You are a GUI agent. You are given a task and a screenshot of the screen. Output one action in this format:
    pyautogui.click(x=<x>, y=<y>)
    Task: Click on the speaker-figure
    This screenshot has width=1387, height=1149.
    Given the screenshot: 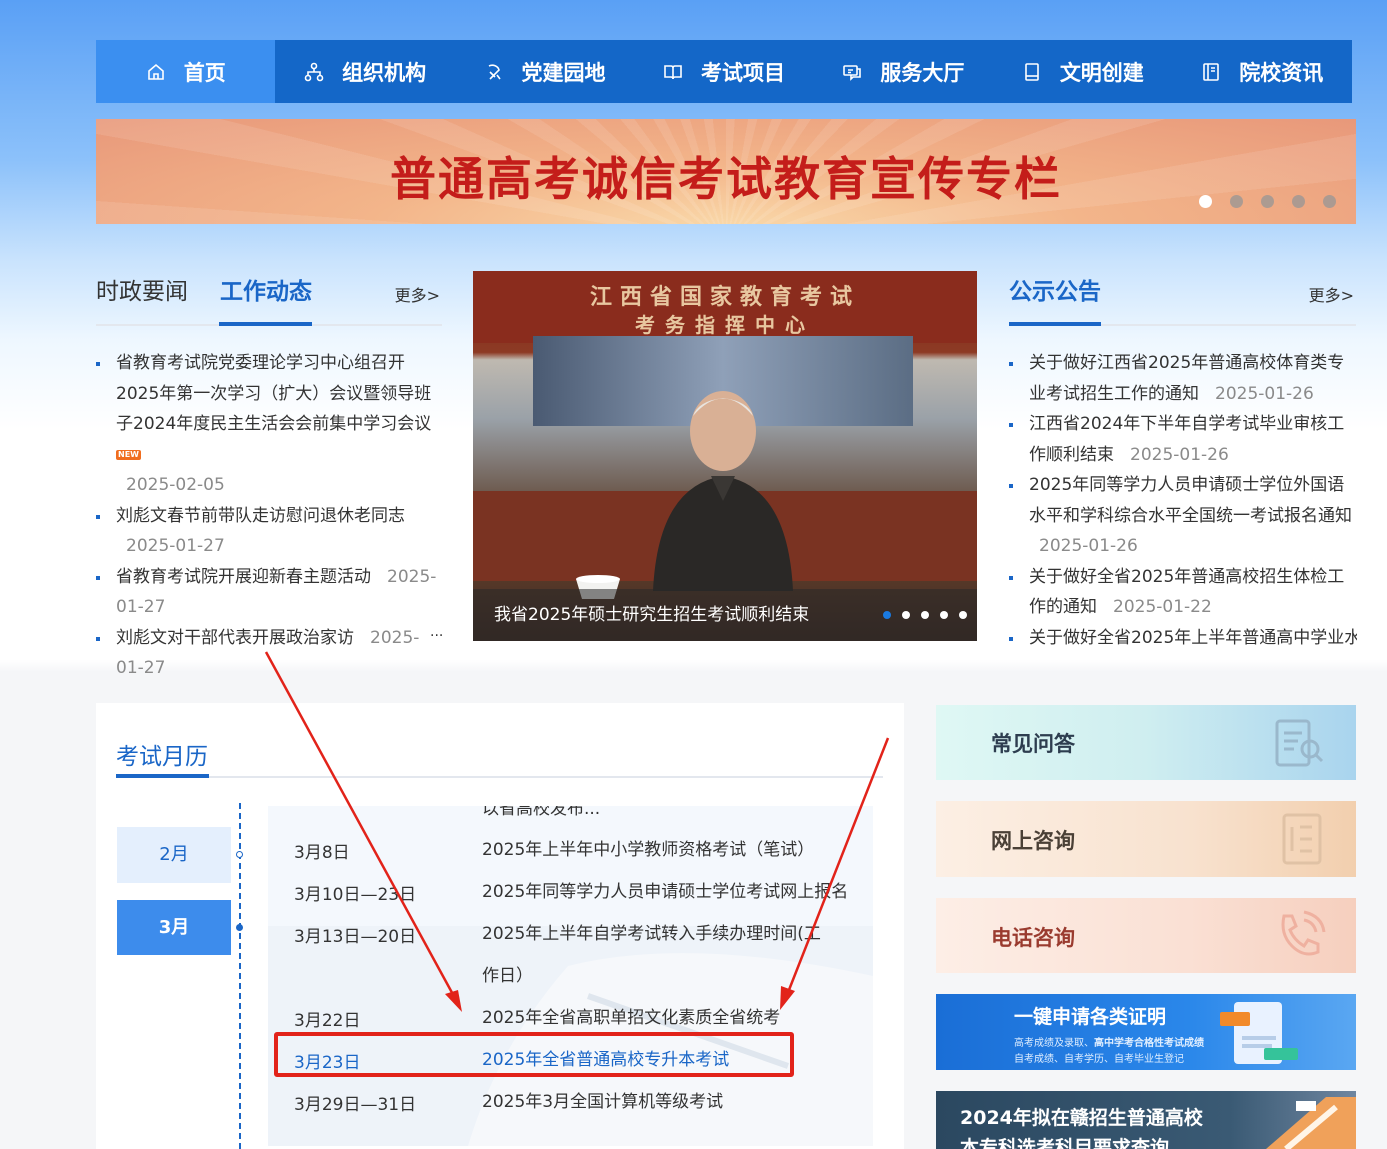 What is the action you would take?
    pyautogui.click(x=723, y=491)
    